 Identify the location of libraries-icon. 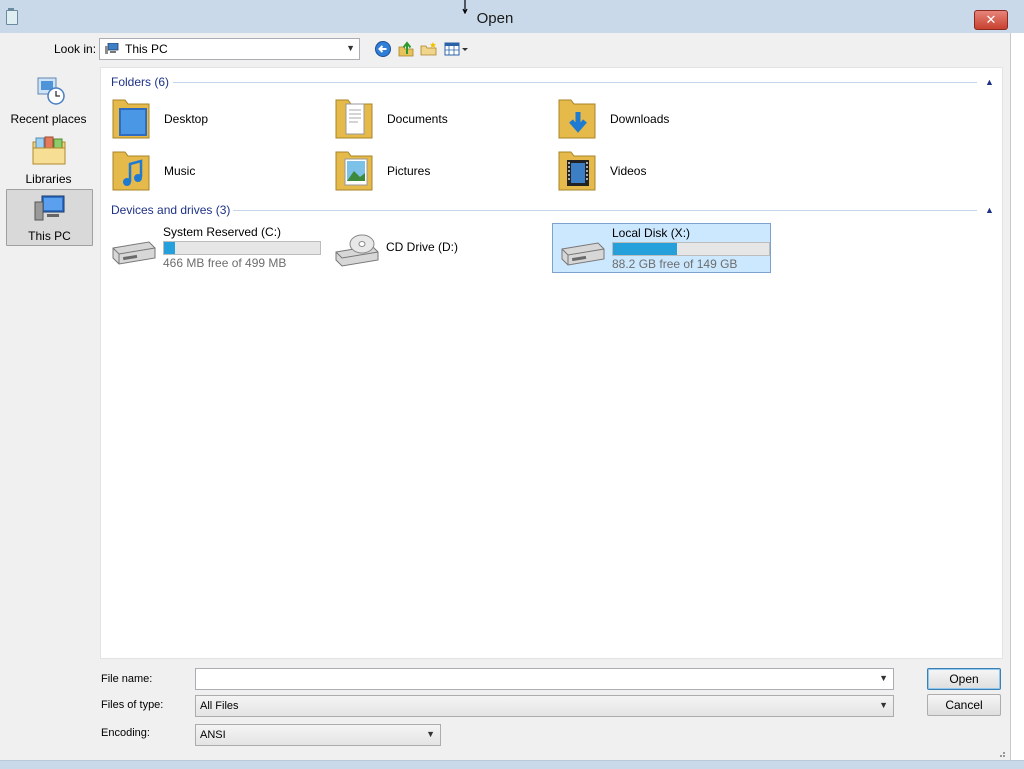
(49, 150).